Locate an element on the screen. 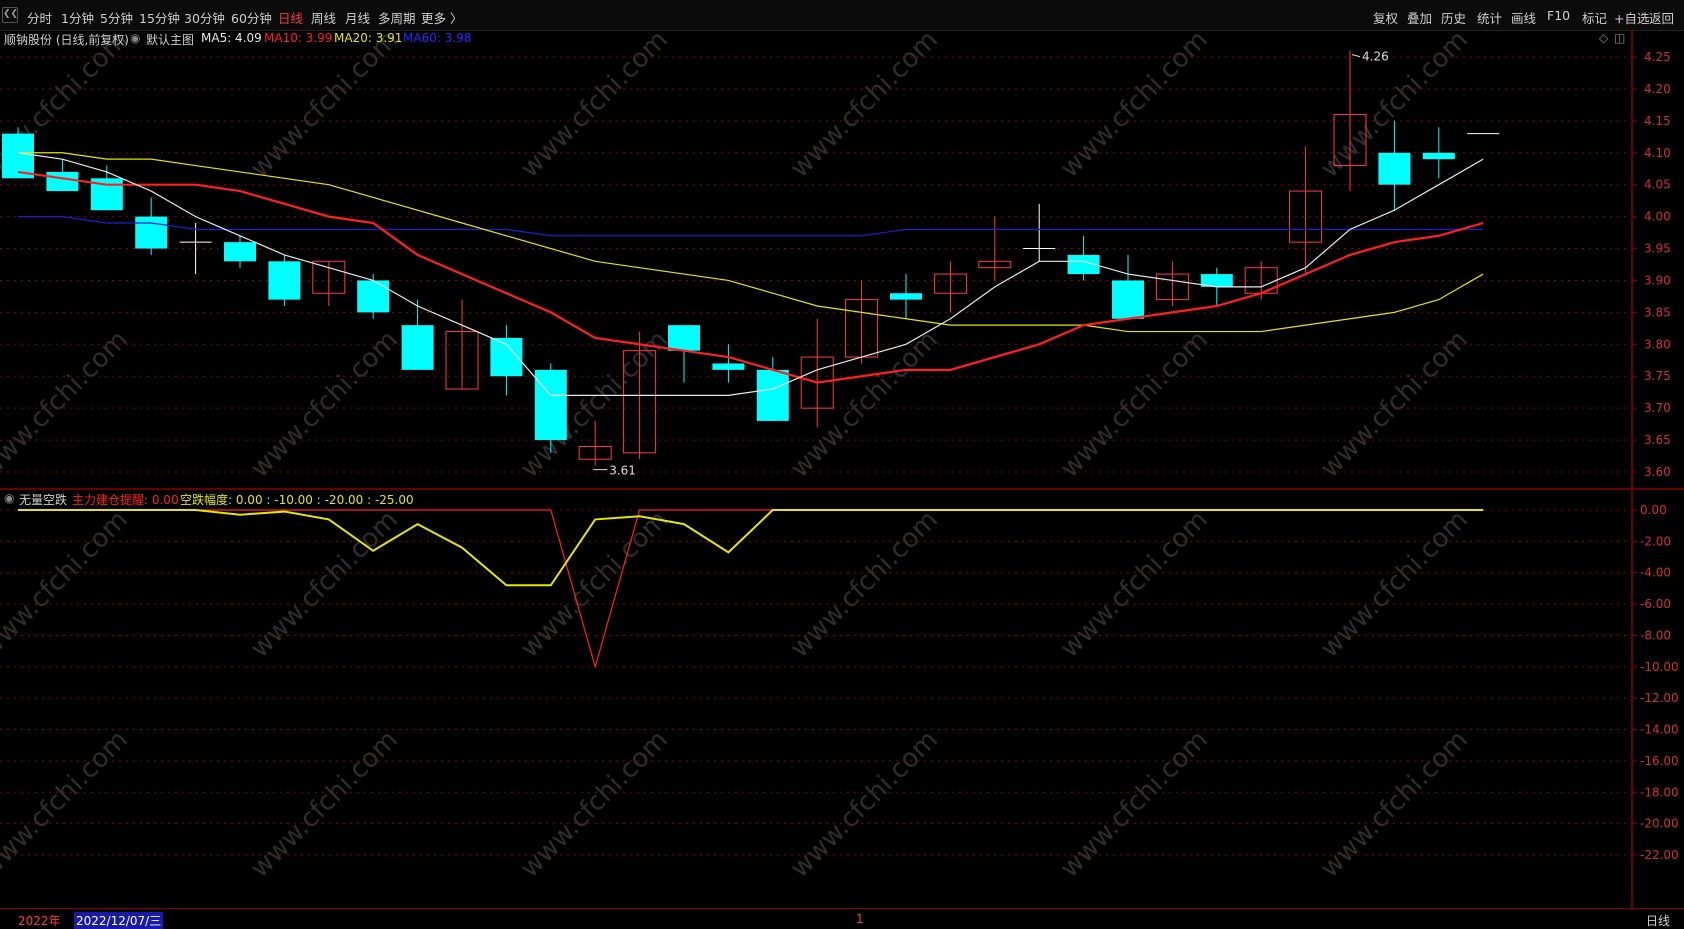 This screenshot has width=1684, height=929. period-tab-6: 日线 is located at coordinates (290, 17).